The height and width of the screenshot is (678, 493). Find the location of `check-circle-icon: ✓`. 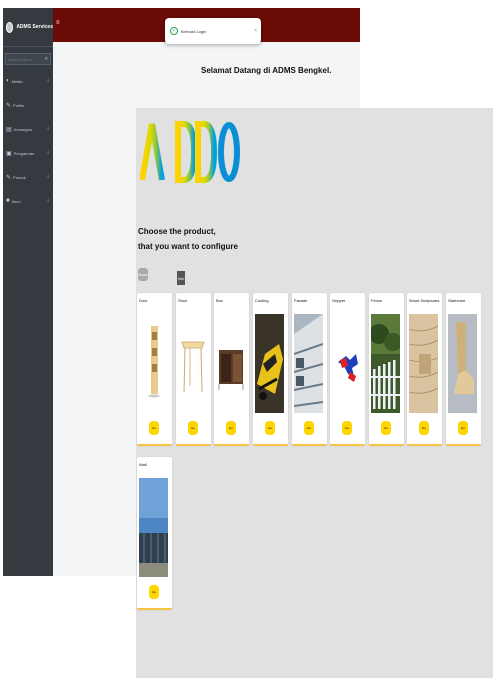

check-circle-icon: ✓ is located at coordinates (174, 31).